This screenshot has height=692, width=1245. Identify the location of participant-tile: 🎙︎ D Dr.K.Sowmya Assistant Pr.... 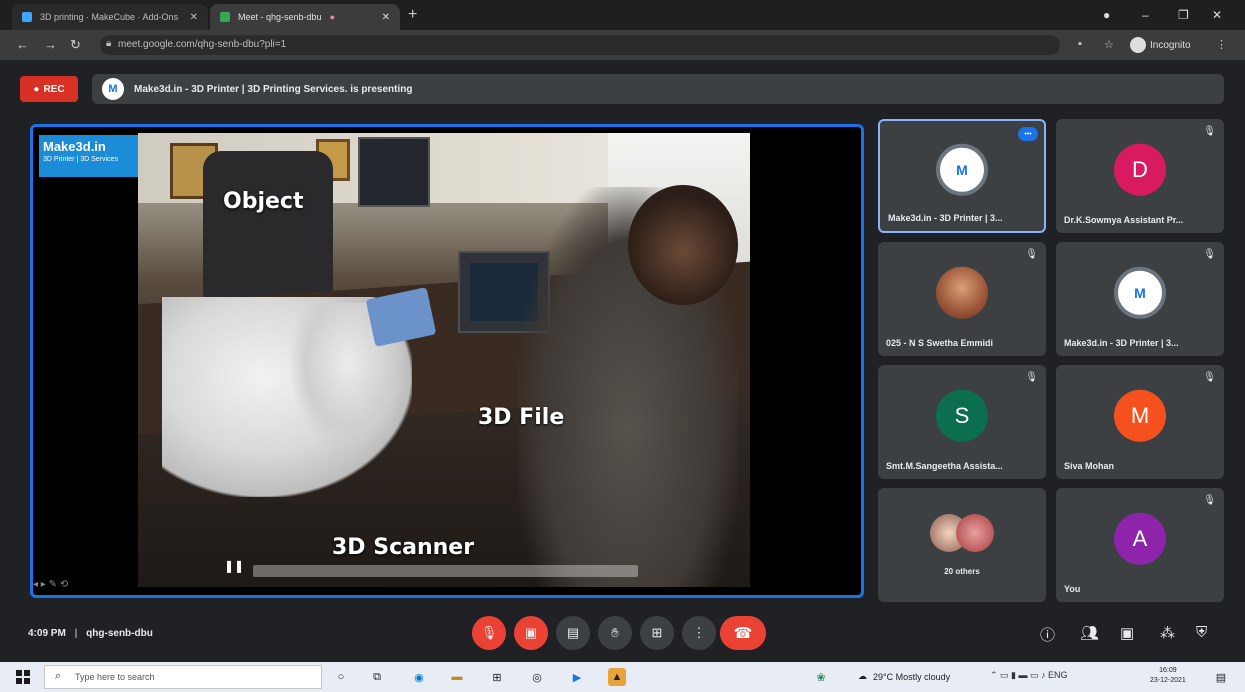
(1140, 176).